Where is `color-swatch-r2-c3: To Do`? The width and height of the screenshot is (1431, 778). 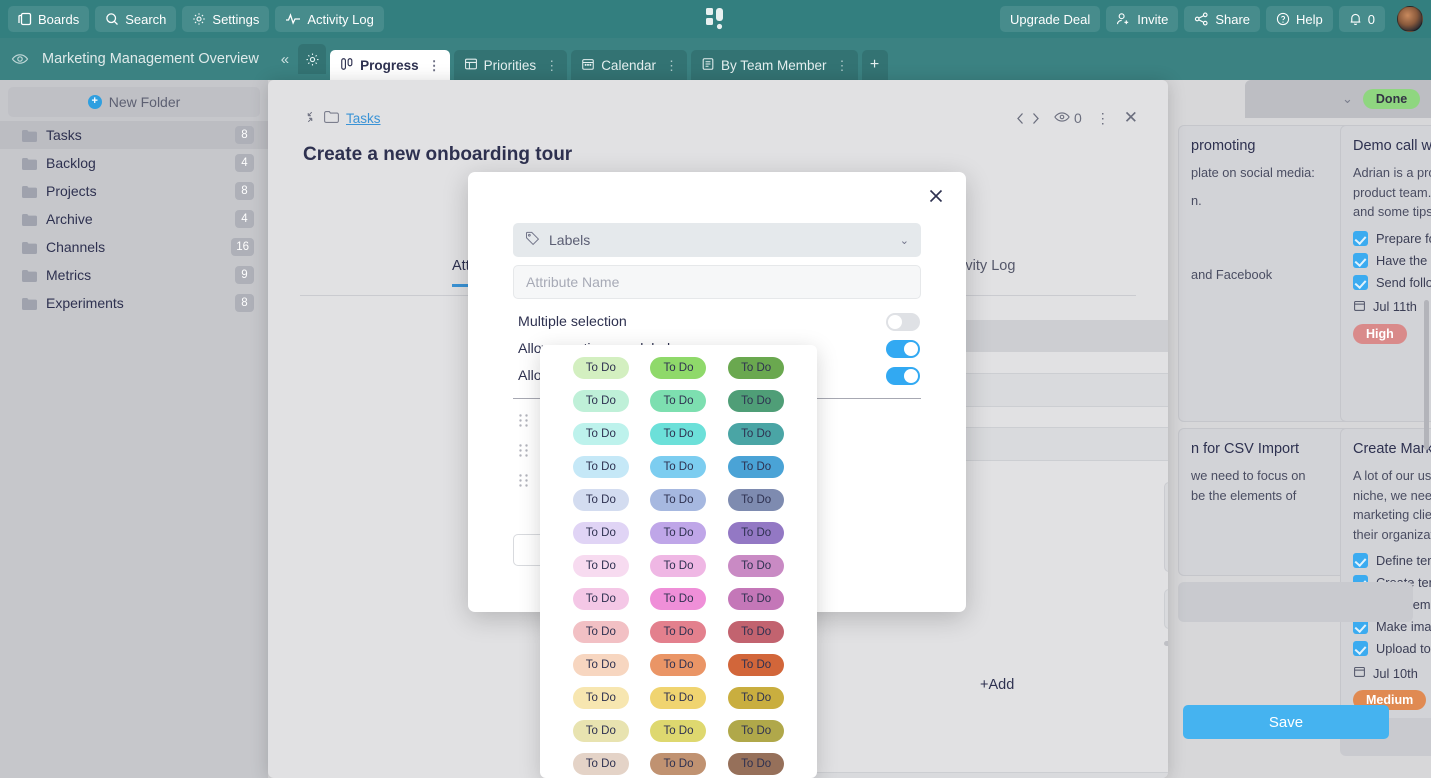 color-swatch-r2-c3: To Do is located at coordinates (756, 401).